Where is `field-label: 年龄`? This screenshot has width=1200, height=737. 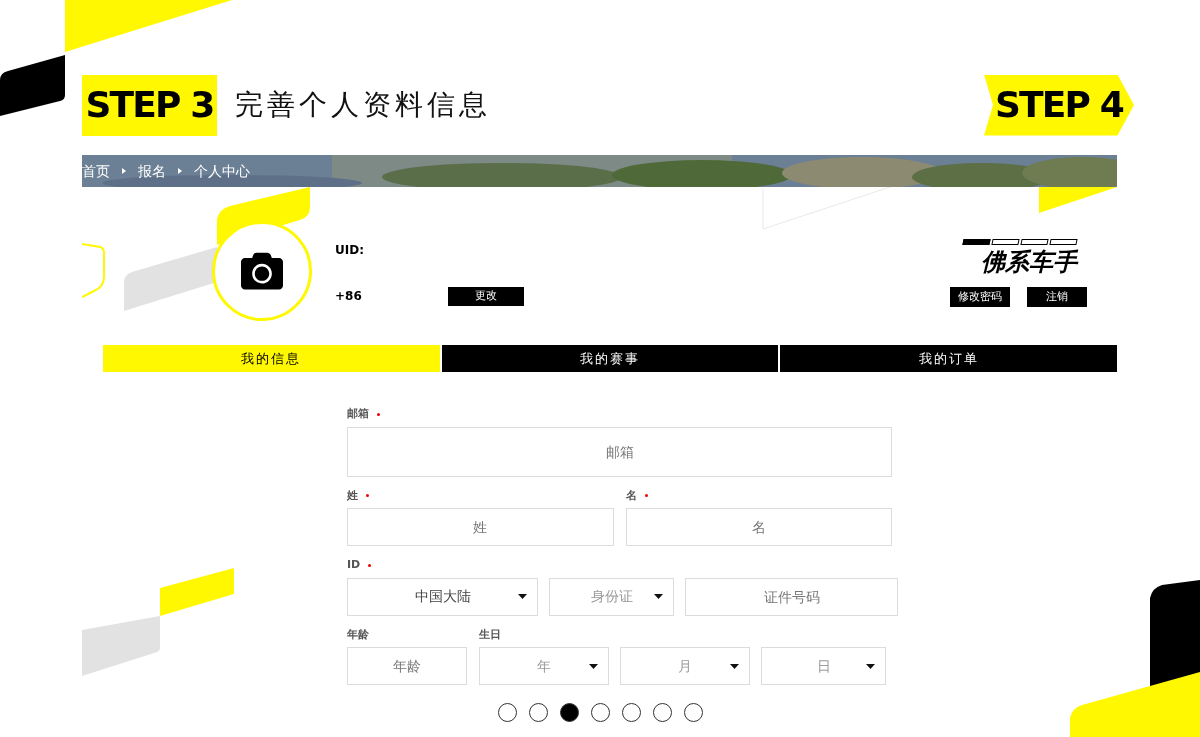 field-label: 年龄 is located at coordinates (358, 634).